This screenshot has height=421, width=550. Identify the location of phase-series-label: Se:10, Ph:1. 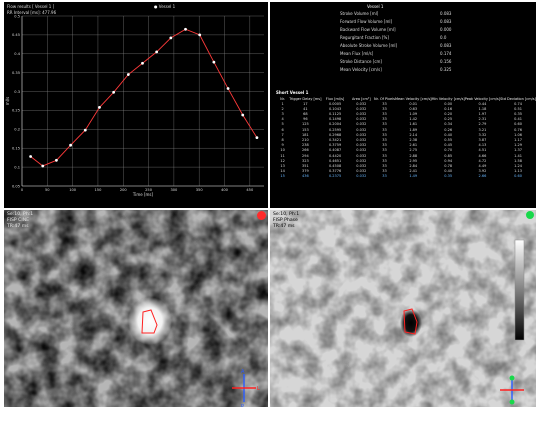
(286, 214).